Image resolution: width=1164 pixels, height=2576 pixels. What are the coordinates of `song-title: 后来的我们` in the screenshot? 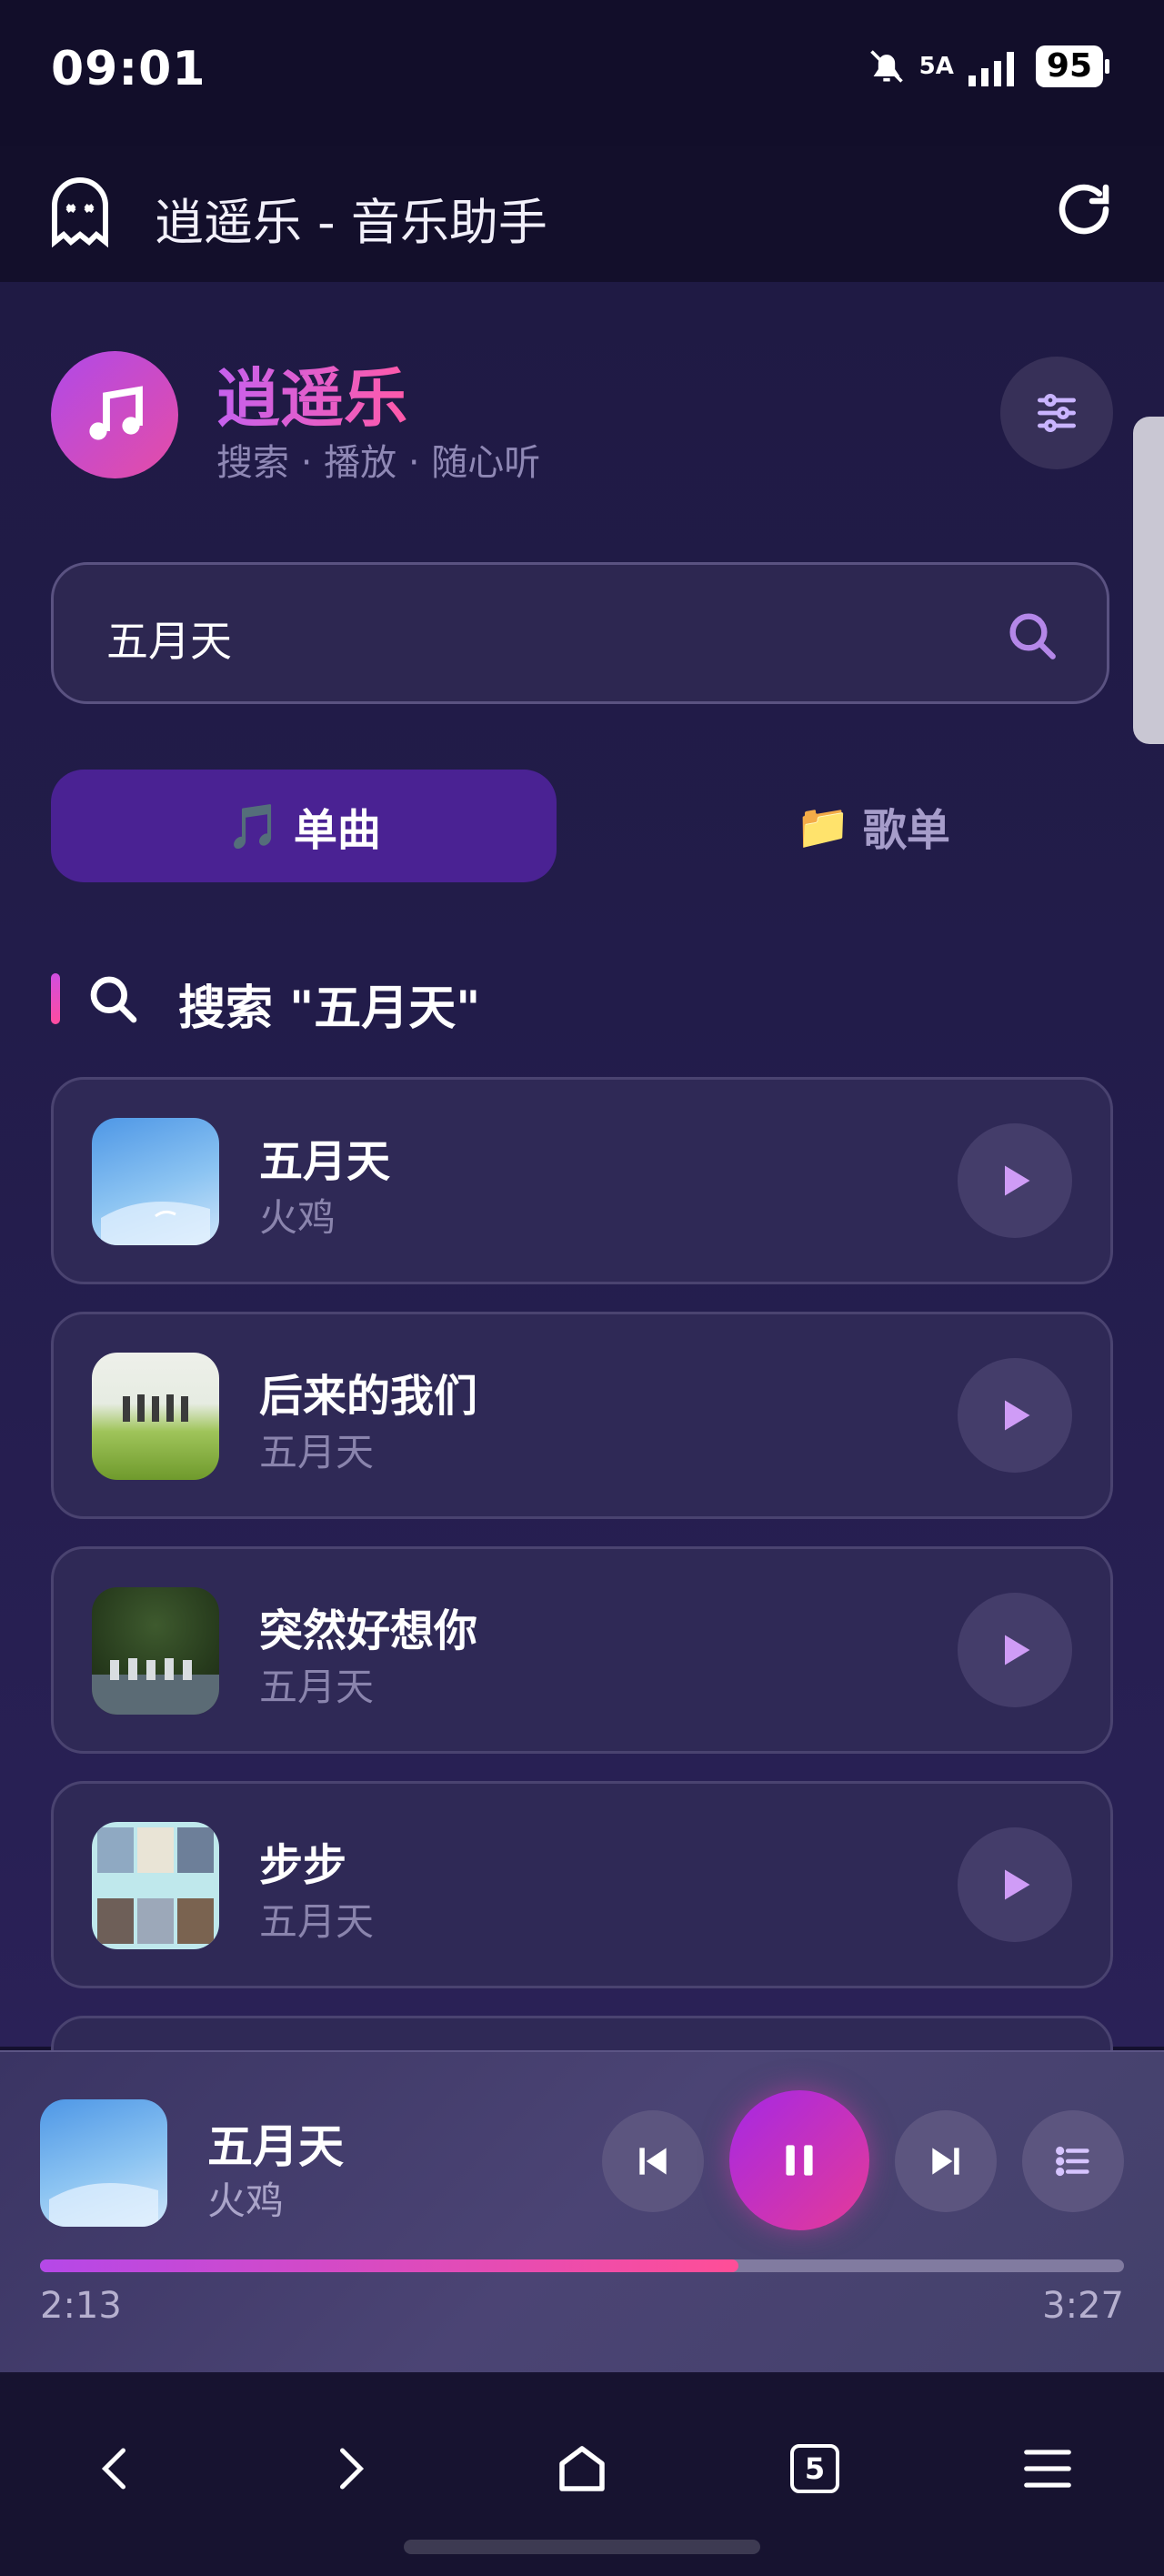 It's located at (369, 1396).